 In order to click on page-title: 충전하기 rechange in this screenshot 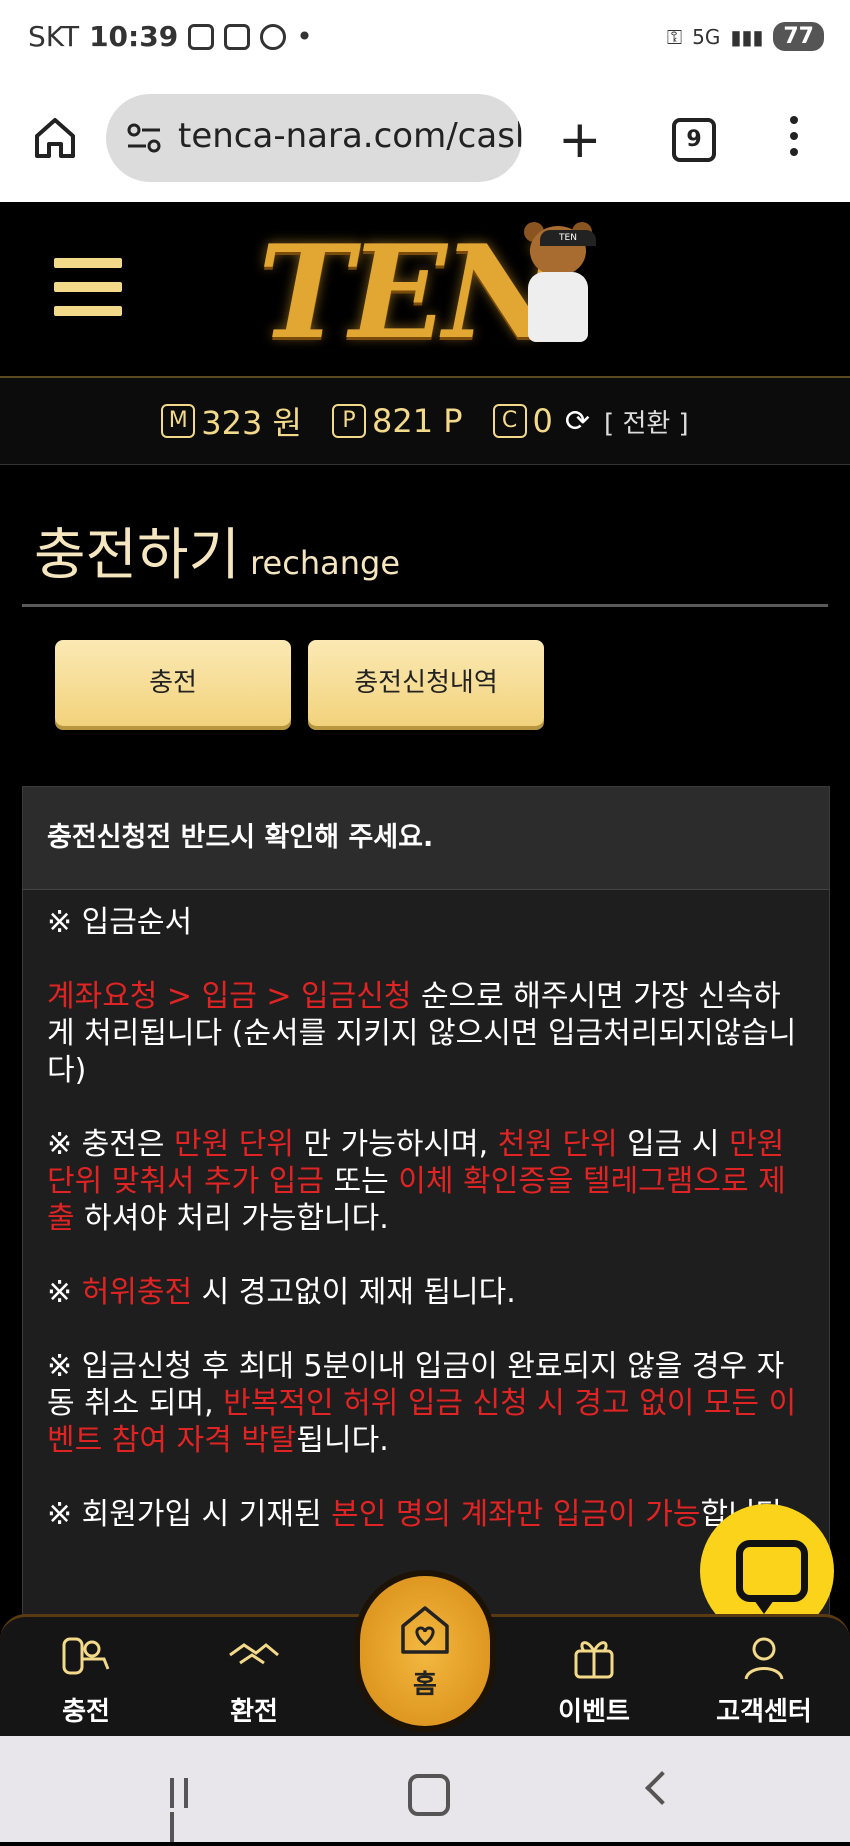, I will do `click(217, 550)`.